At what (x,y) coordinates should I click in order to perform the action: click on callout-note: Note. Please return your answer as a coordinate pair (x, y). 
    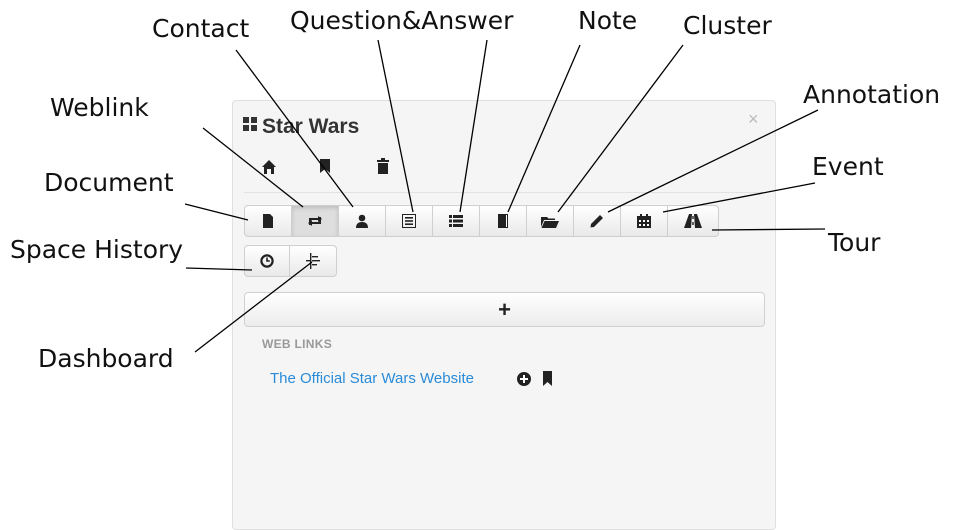
    Looking at the image, I should click on (608, 20).